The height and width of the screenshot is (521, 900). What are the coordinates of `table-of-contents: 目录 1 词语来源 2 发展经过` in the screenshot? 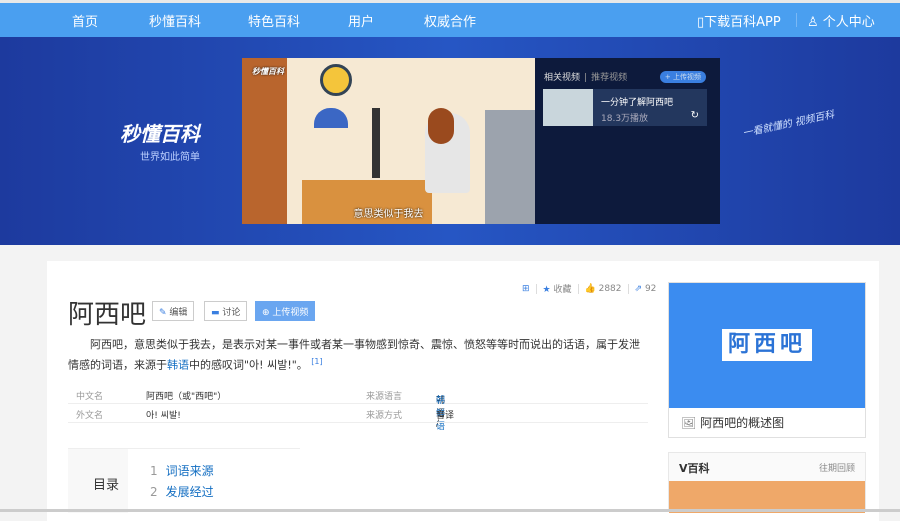 It's located at (184, 480).